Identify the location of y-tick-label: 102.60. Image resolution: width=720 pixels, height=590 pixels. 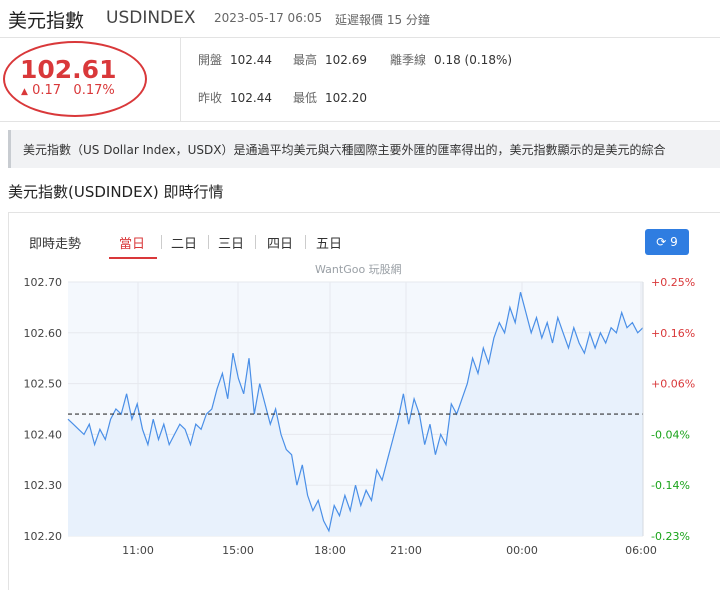
(43, 333).